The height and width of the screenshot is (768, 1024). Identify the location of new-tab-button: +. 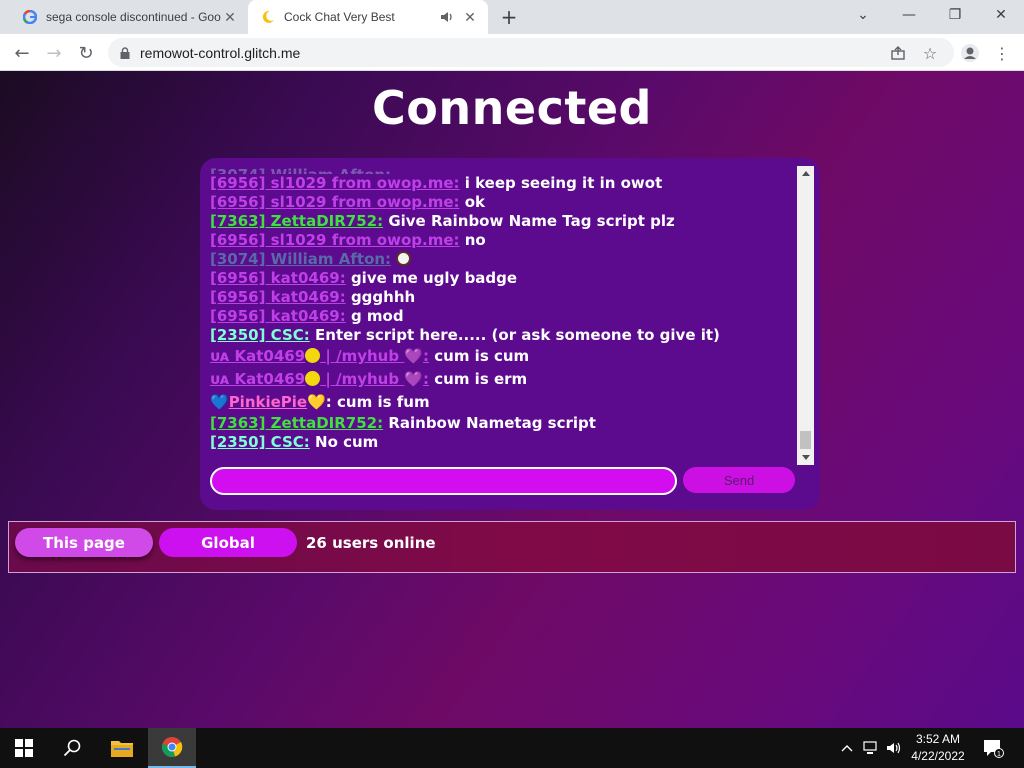
(509, 17).